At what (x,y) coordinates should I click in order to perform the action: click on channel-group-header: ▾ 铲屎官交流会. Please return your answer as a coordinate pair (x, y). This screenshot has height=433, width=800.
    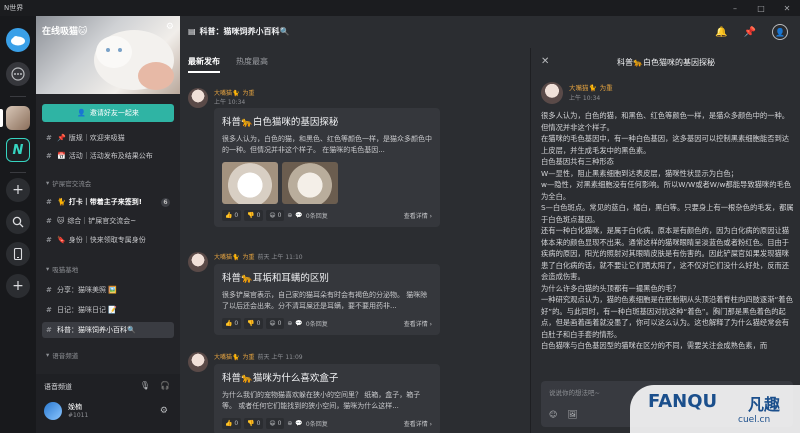
    Looking at the image, I should click on (68, 183).